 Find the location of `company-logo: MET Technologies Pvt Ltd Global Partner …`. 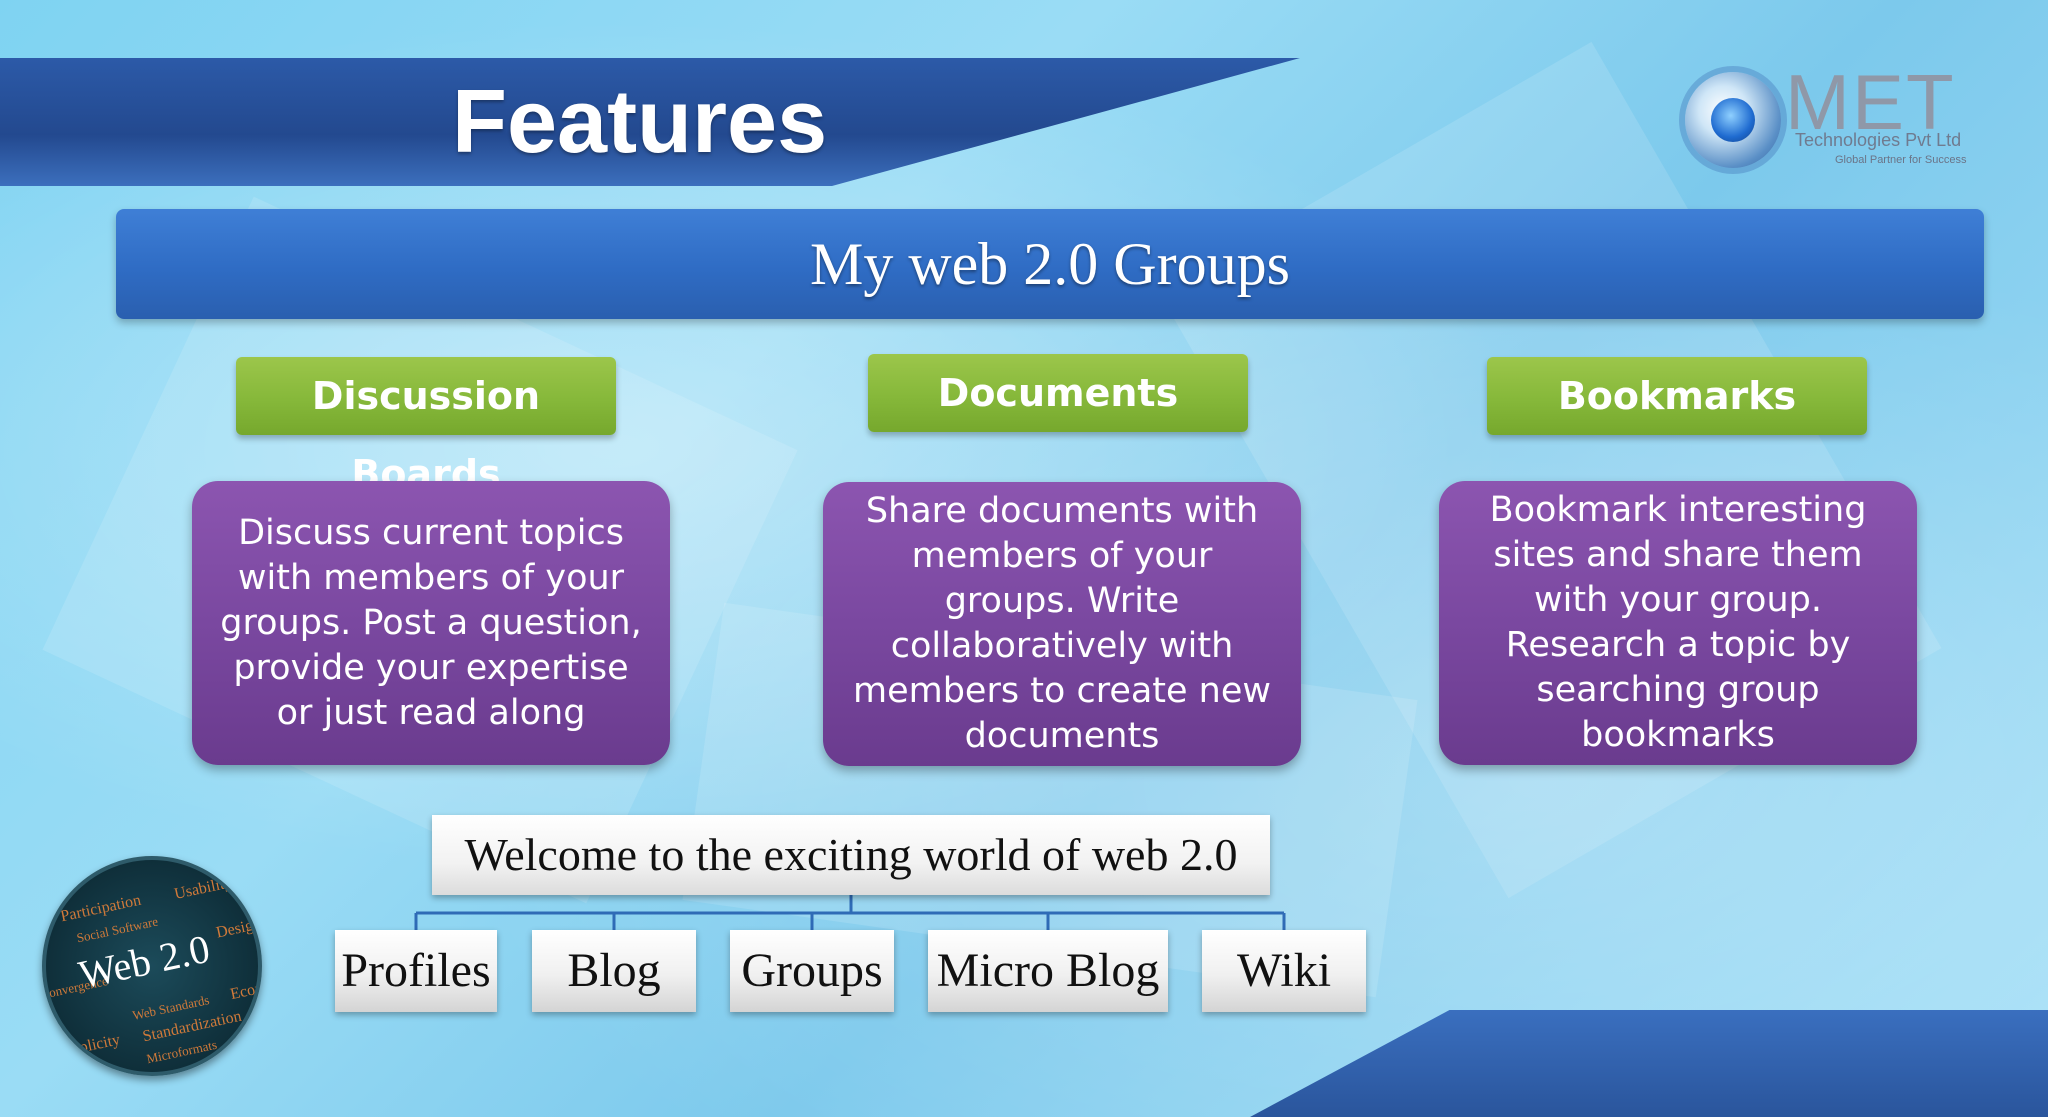

company-logo: MET Technologies Pvt Ltd Global Partner … is located at coordinates (1850, 117).